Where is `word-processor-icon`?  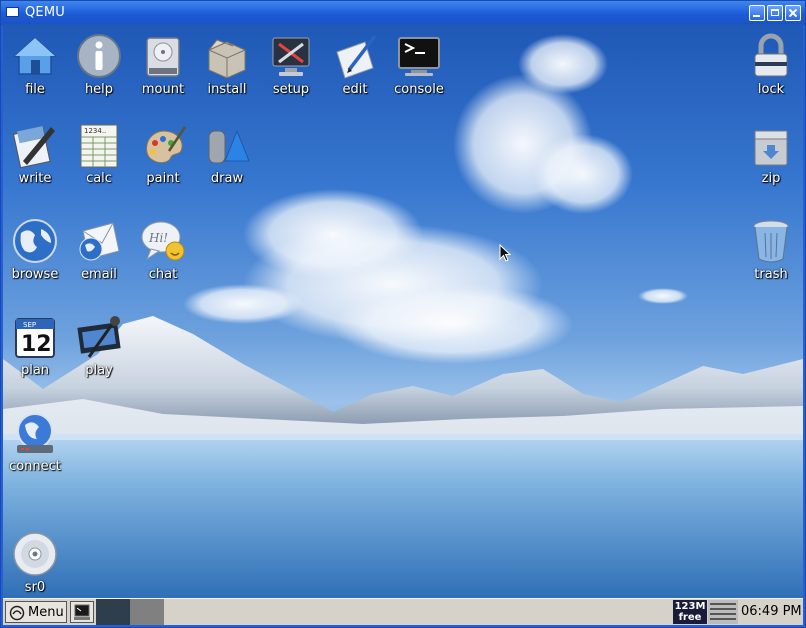 word-processor-icon is located at coordinates (33, 147).